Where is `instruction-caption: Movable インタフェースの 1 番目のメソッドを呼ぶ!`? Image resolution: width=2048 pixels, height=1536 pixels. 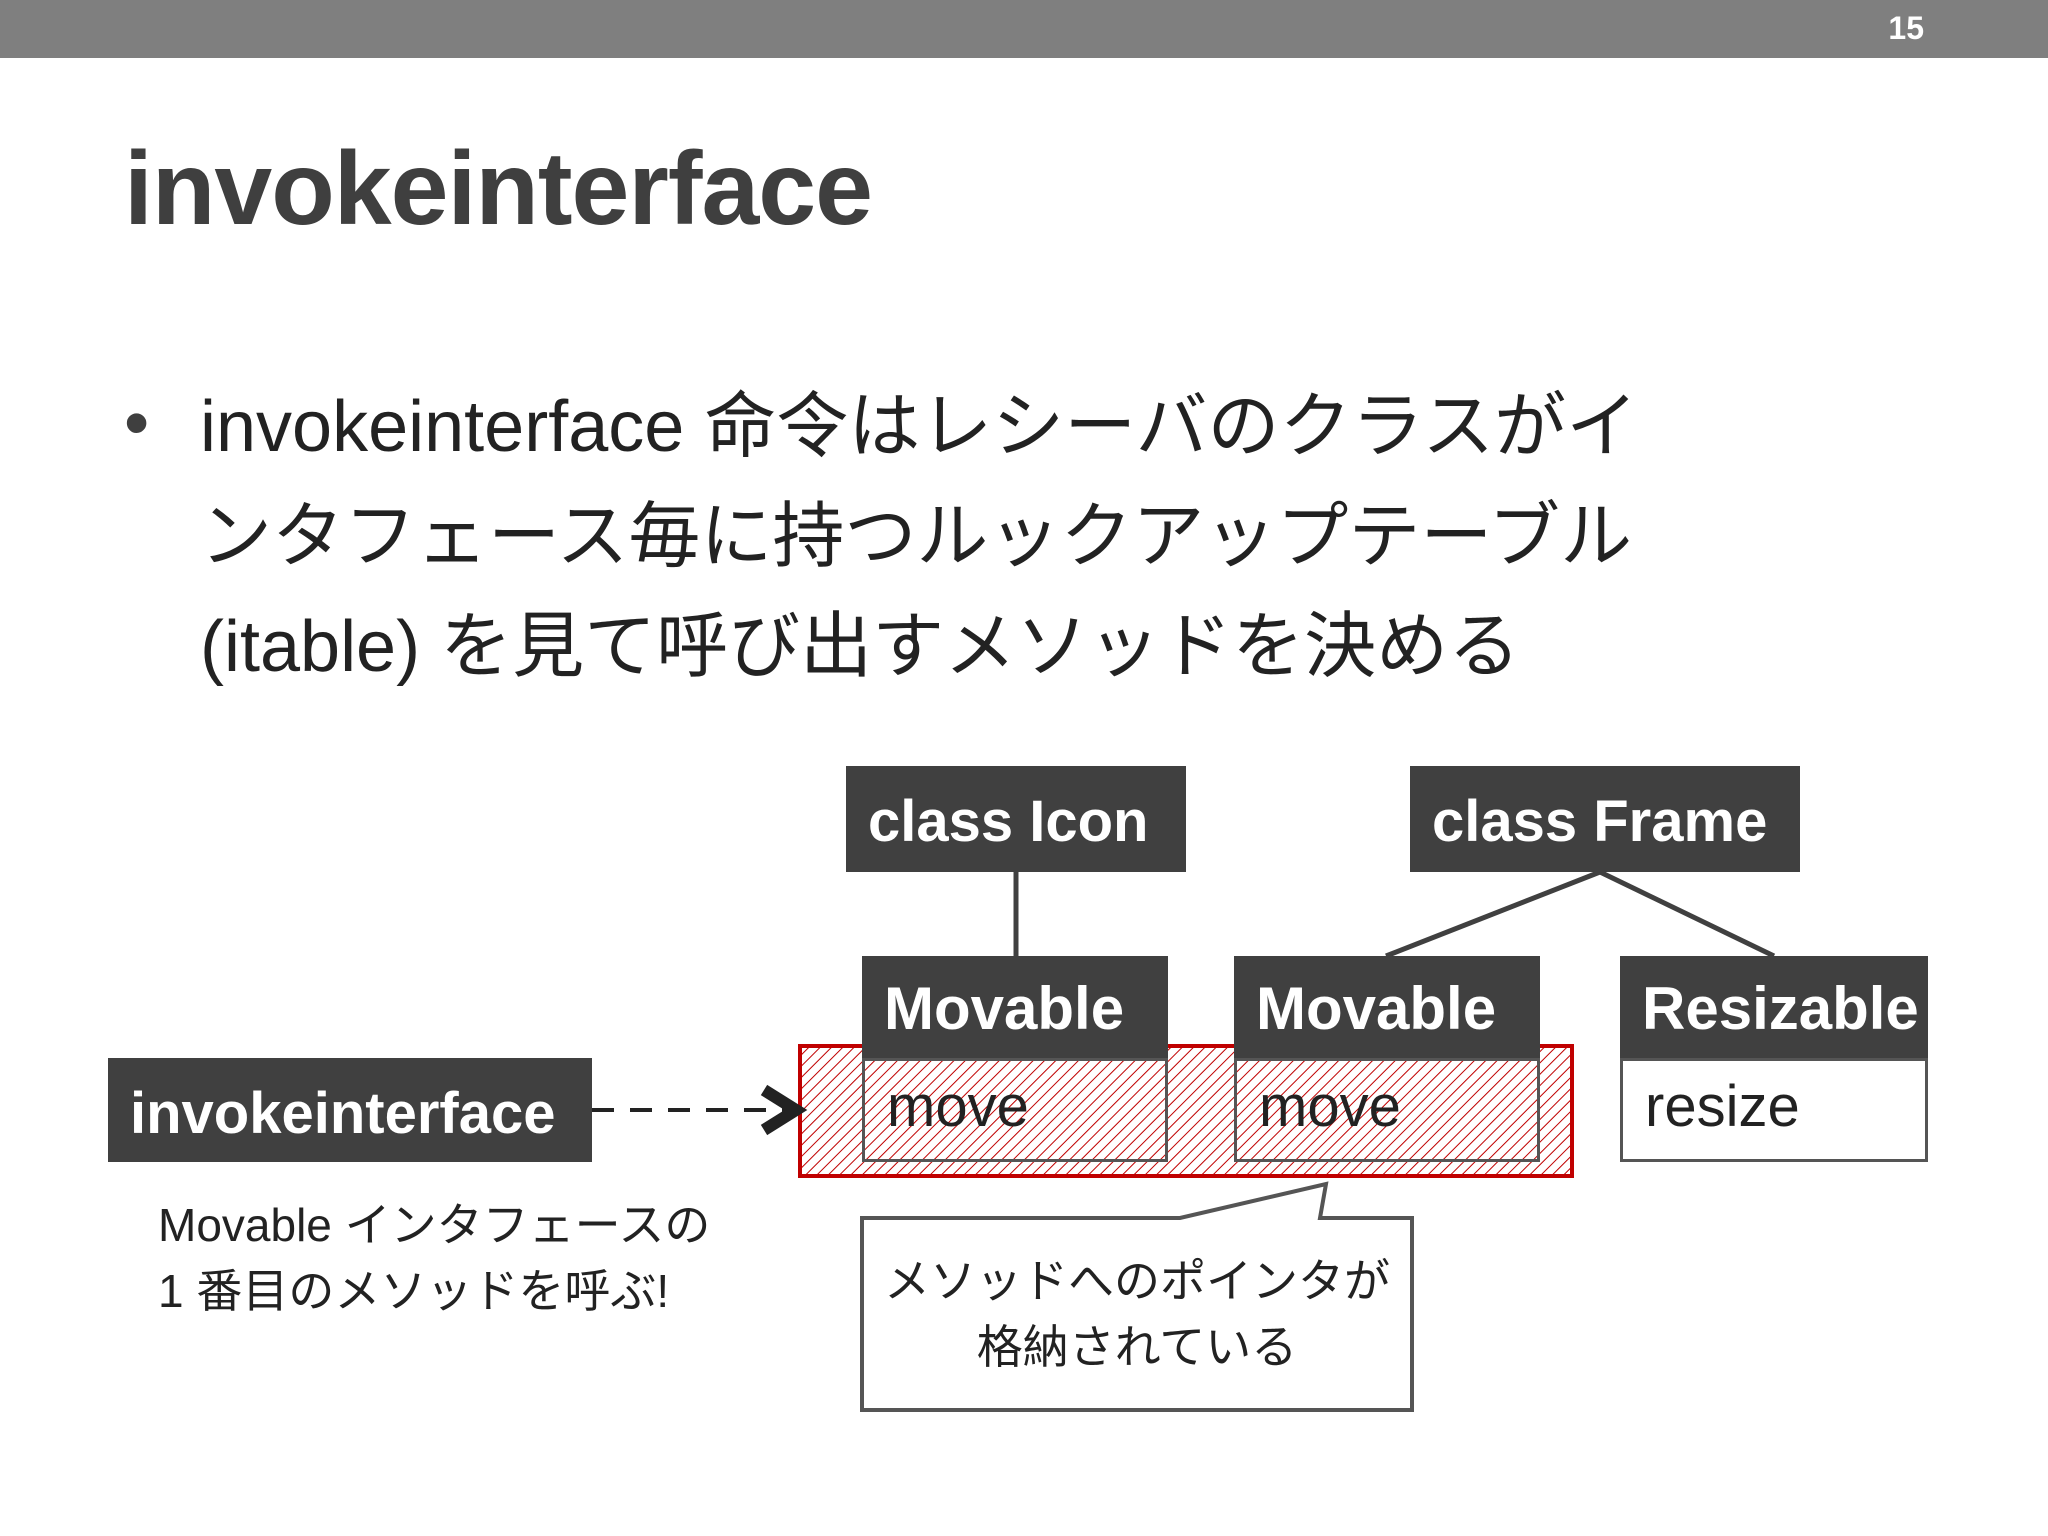 instruction-caption: Movable インタフェースの 1 番目のメソッドを呼ぶ! is located at coordinates (434, 1258).